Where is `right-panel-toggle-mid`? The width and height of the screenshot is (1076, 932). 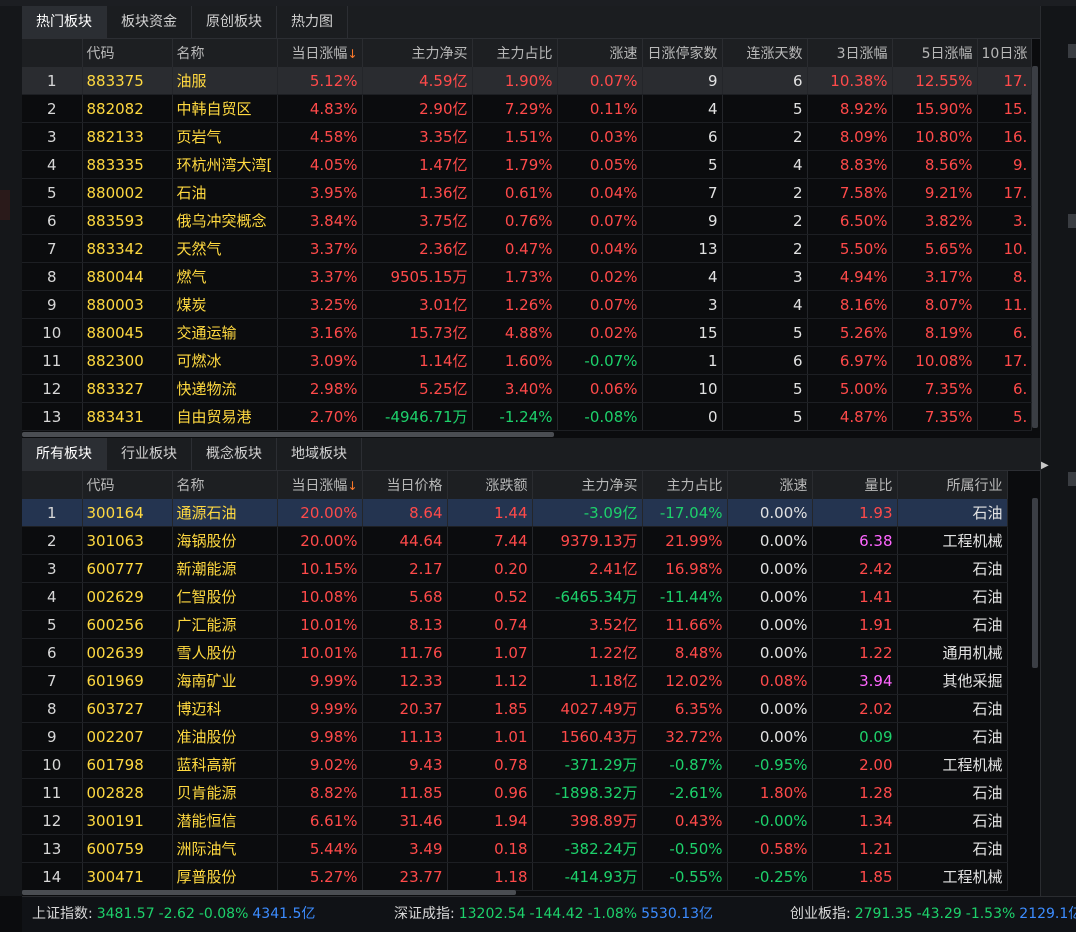 right-panel-toggle-mid is located at coordinates (1072, 221).